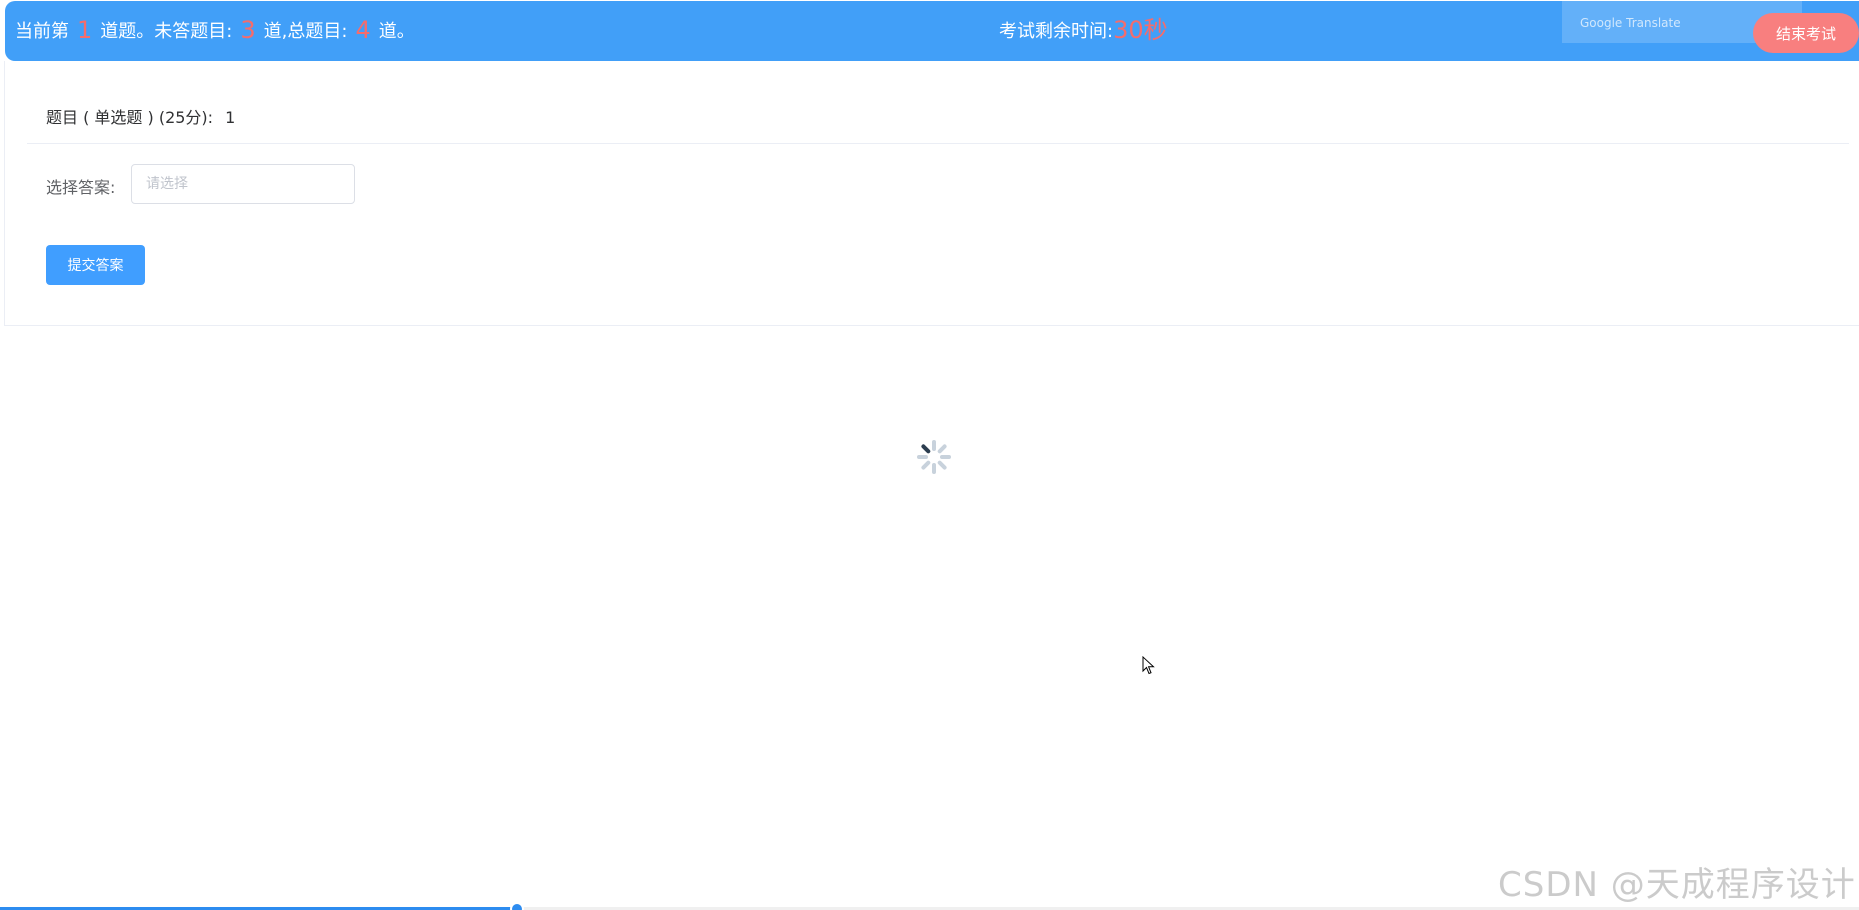 The width and height of the screenshot is (1859, 910). What do you see at coordinates (934, 457) in the screenshot?
I see `loading-spinner-icon` at bounding box center [934, 457].